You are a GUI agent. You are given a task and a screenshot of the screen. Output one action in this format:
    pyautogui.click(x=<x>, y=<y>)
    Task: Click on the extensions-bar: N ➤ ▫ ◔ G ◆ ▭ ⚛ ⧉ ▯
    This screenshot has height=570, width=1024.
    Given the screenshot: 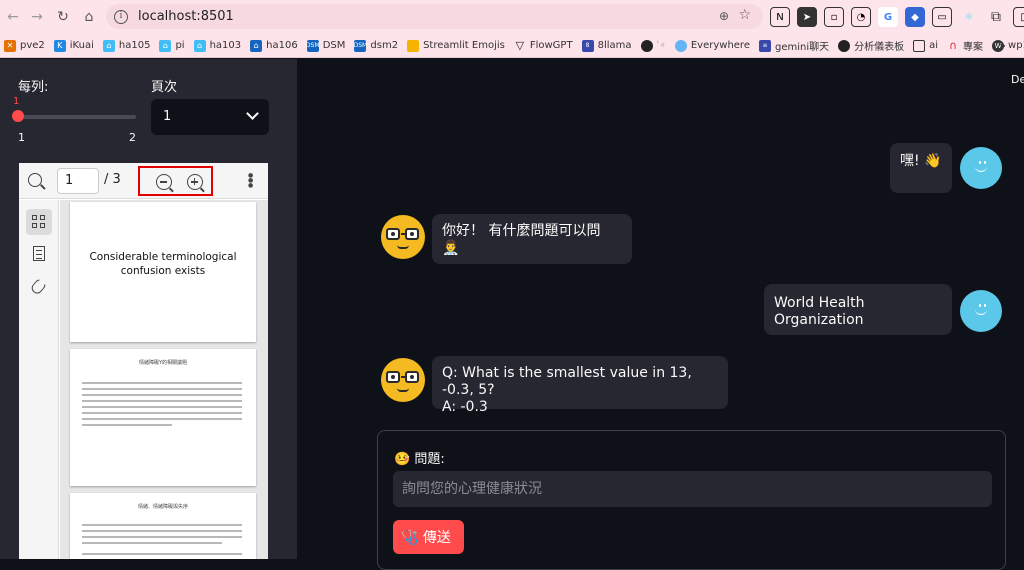 What is the action you would take?
    pyautogui.click(x=897, y=17)
    